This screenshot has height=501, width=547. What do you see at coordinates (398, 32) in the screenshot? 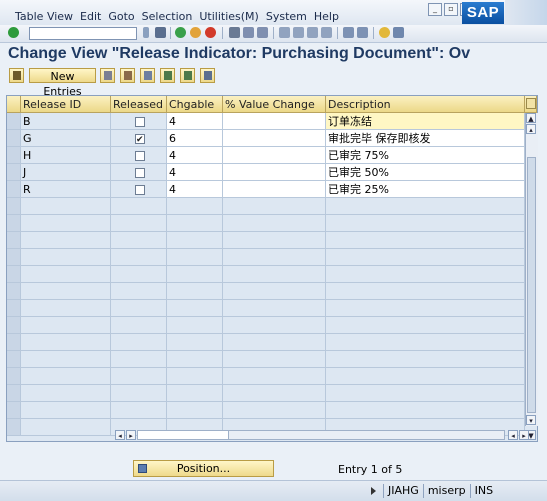
I see `layout-menu-icon` at bounding box center [398, 32].